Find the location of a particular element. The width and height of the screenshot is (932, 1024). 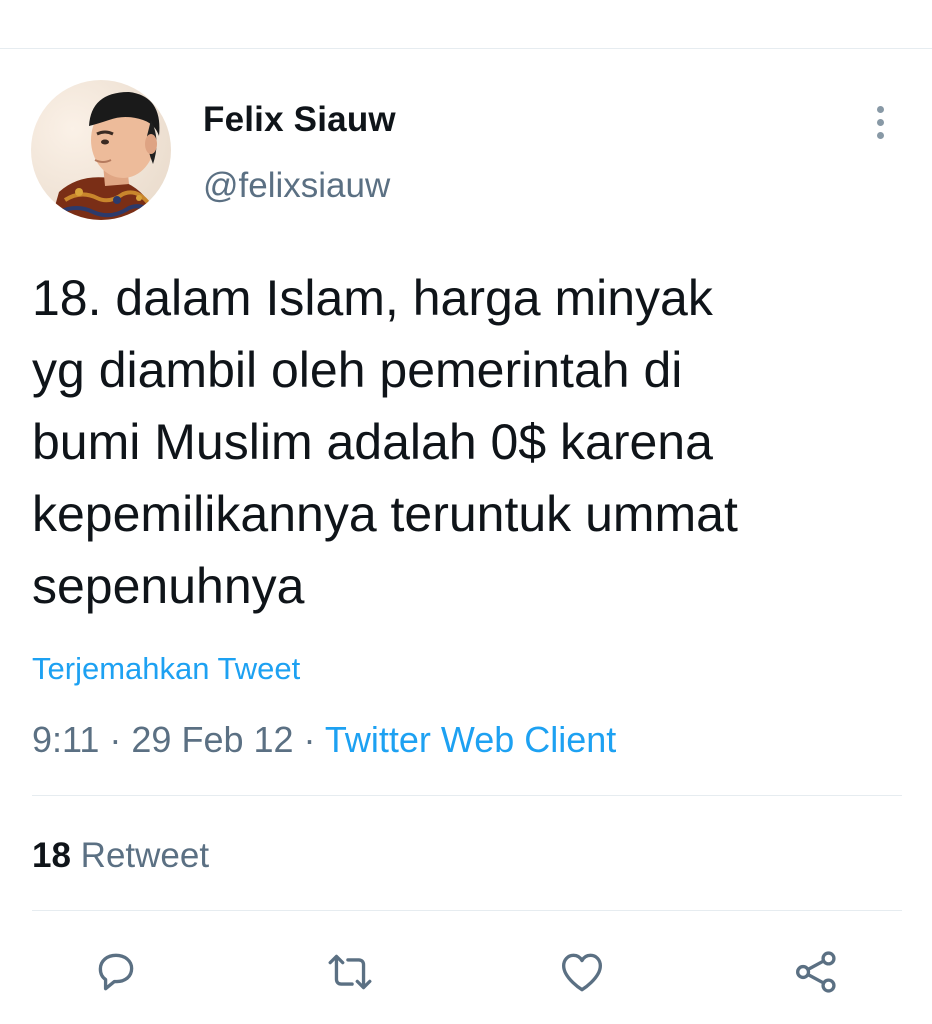

more-options-button is located at coordinates (880, 122).